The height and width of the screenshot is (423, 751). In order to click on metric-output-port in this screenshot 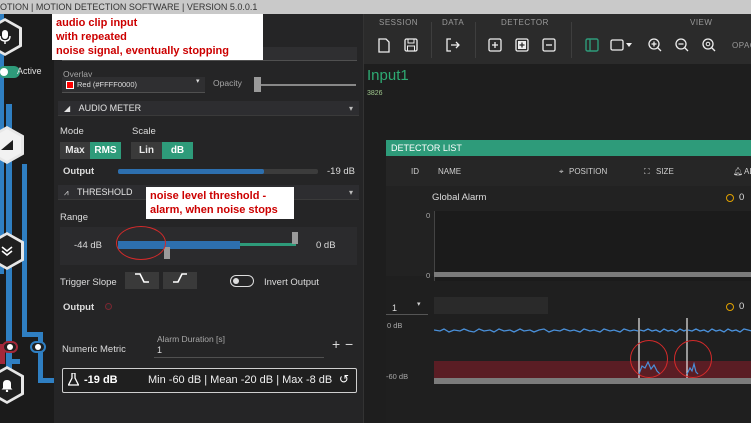, I will do `click(38, 347)`.